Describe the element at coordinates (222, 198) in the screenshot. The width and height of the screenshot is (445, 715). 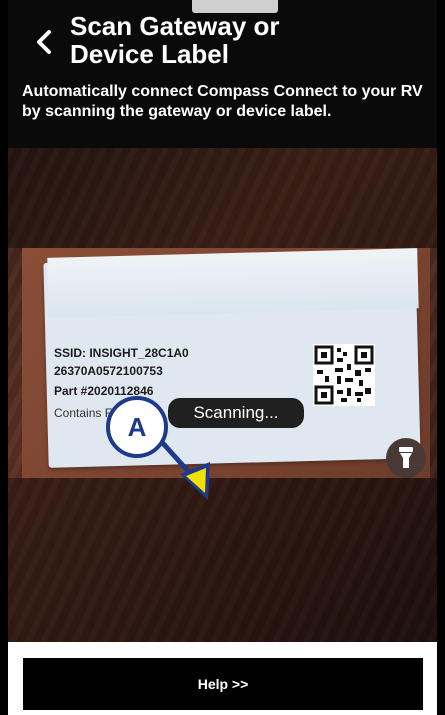
I see `scan-overlay-top` at that location.